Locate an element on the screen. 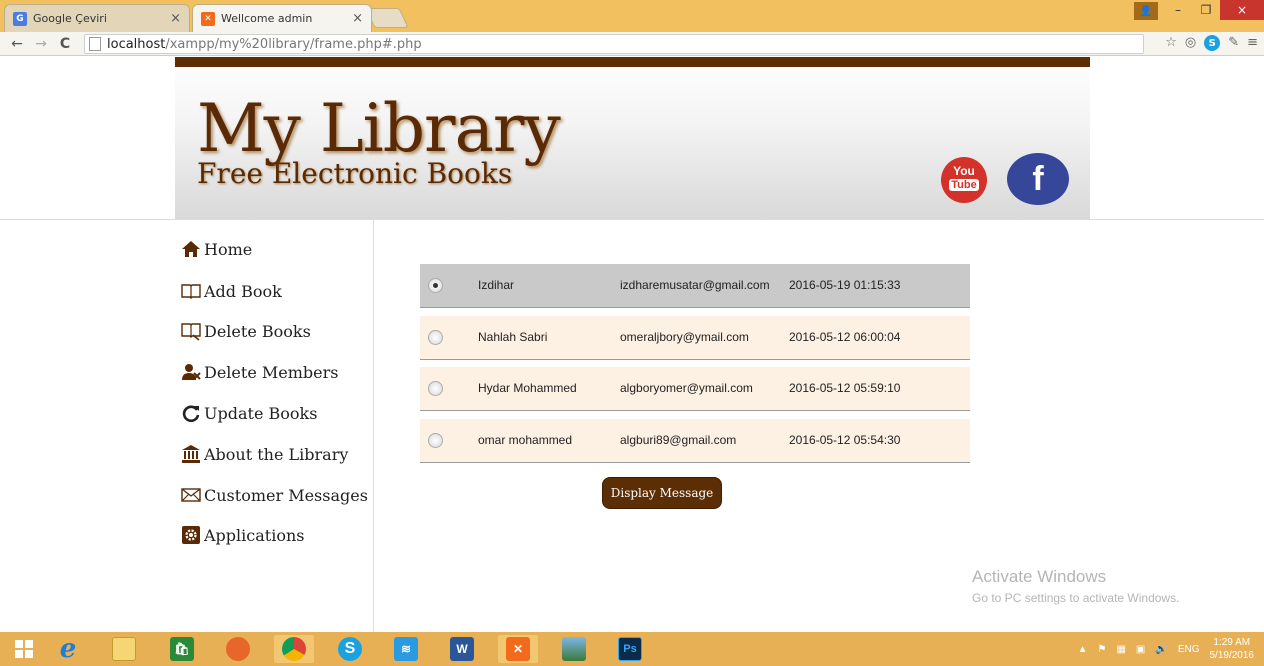  window-controls: 👤 – ❐ × is located at coordinates (1199, 11).